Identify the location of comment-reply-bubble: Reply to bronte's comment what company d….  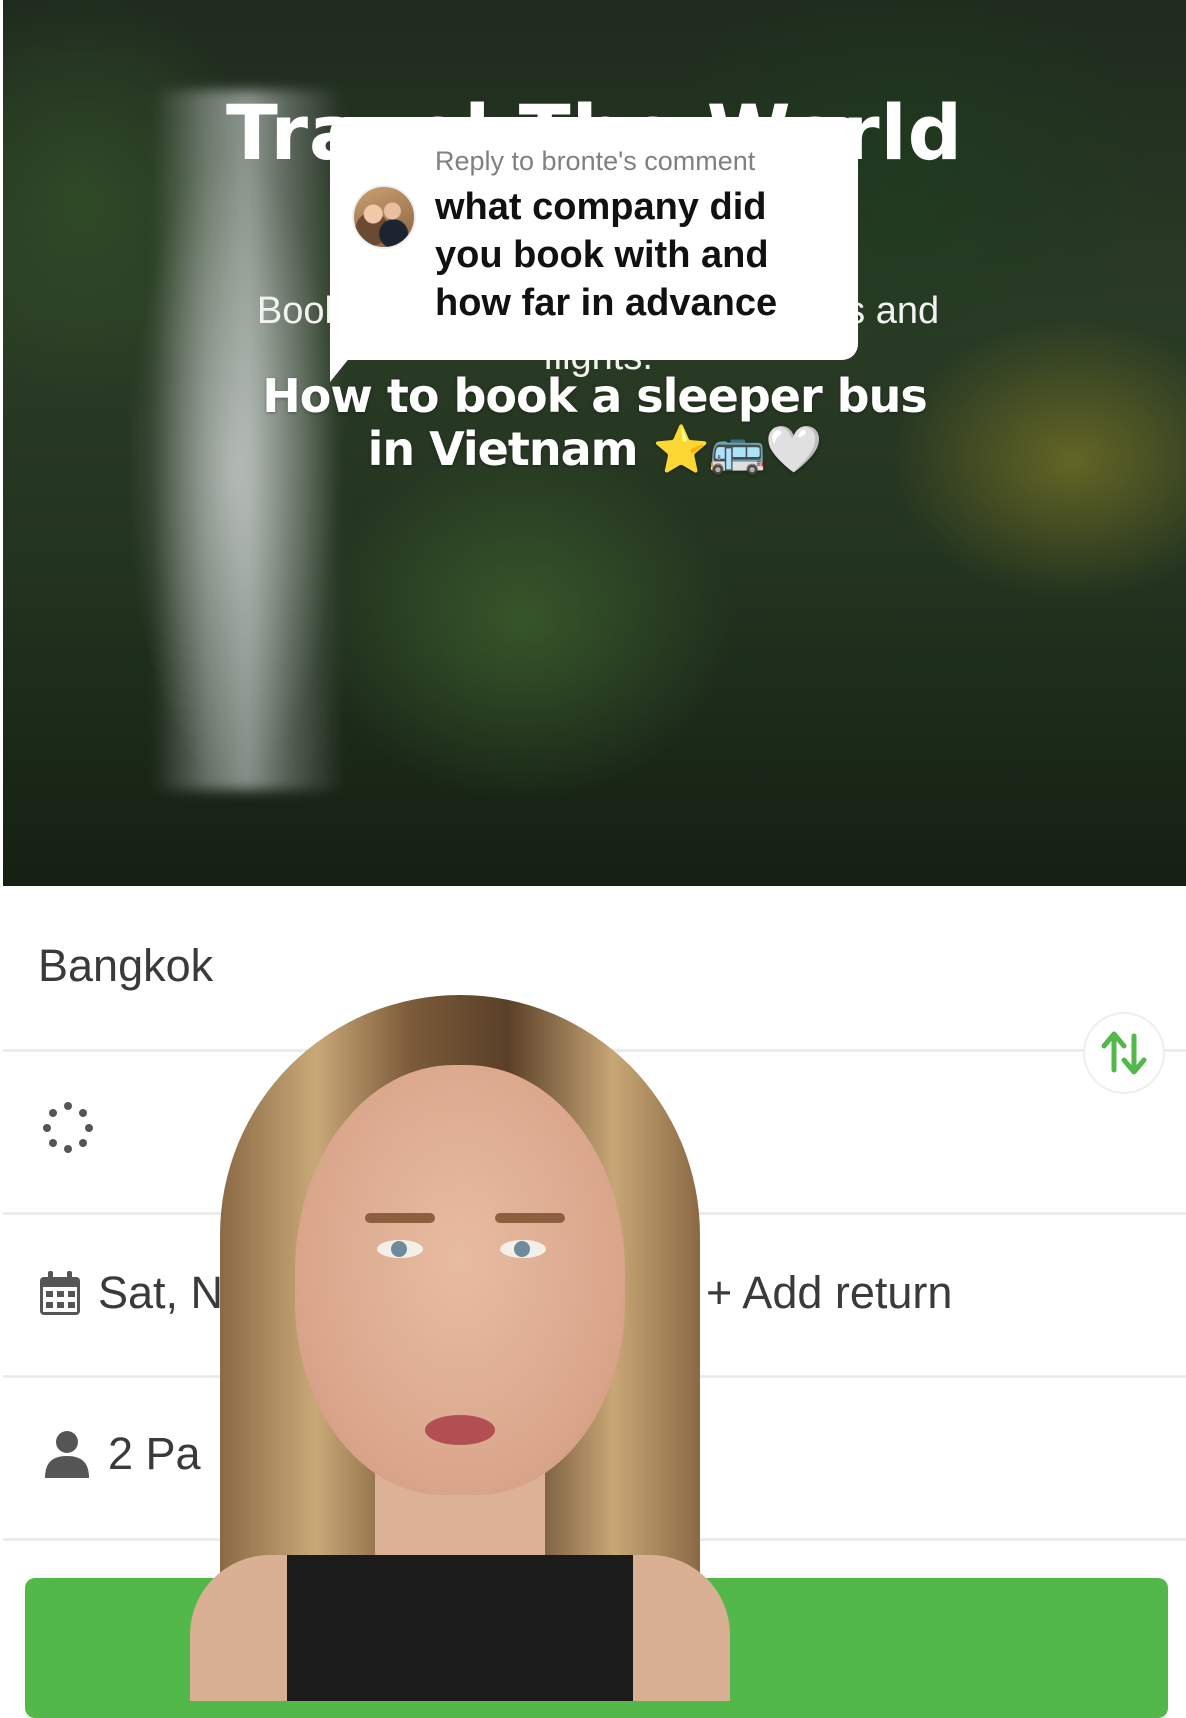
(594, 238).